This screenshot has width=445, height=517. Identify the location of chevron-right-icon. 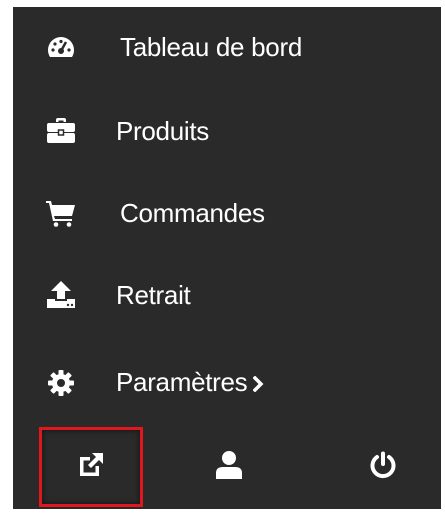
(258, 383).